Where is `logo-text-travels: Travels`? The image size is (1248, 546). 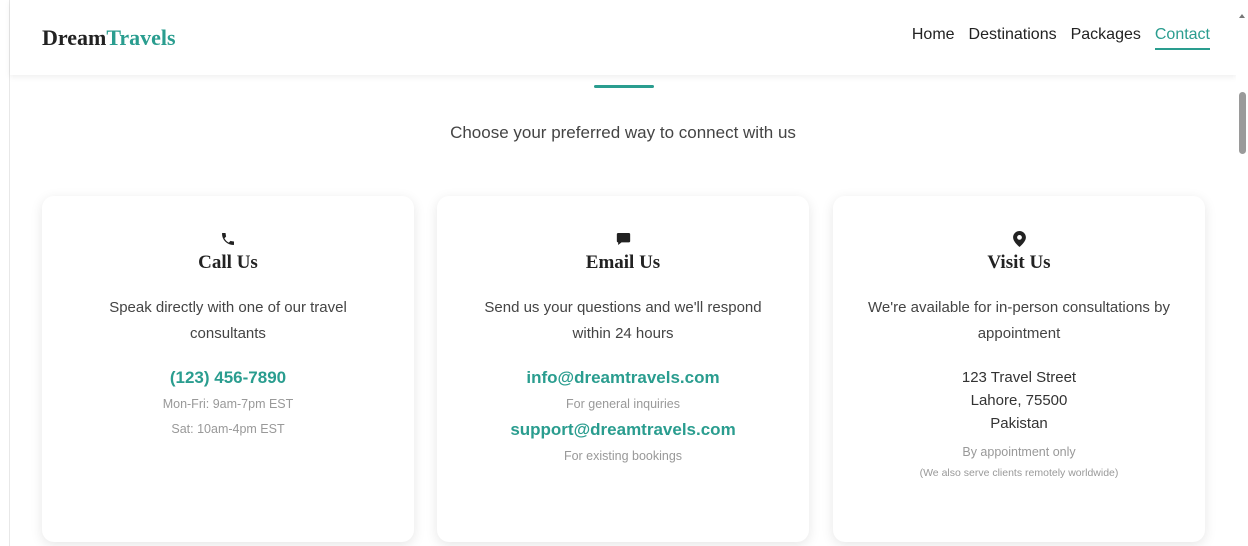 logo-text-travels: Travels is located at coordinates (141, 37).